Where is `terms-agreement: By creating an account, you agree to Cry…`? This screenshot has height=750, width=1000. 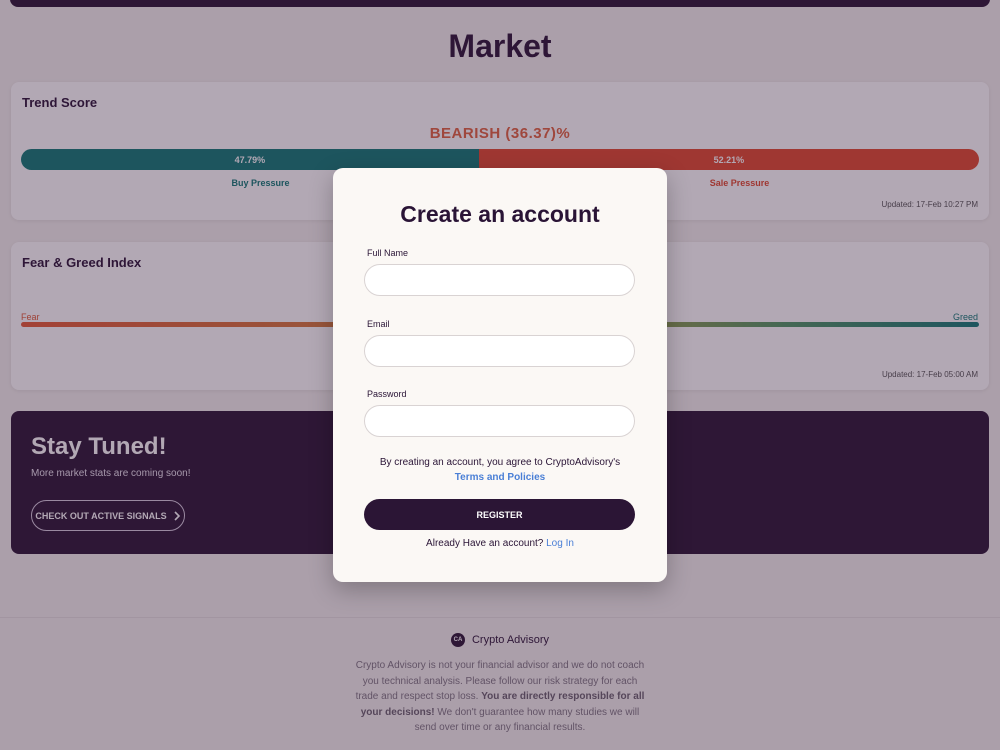 terms-agreement: By creating an account, you agree to Cry… is located at coordinates (500, 470).